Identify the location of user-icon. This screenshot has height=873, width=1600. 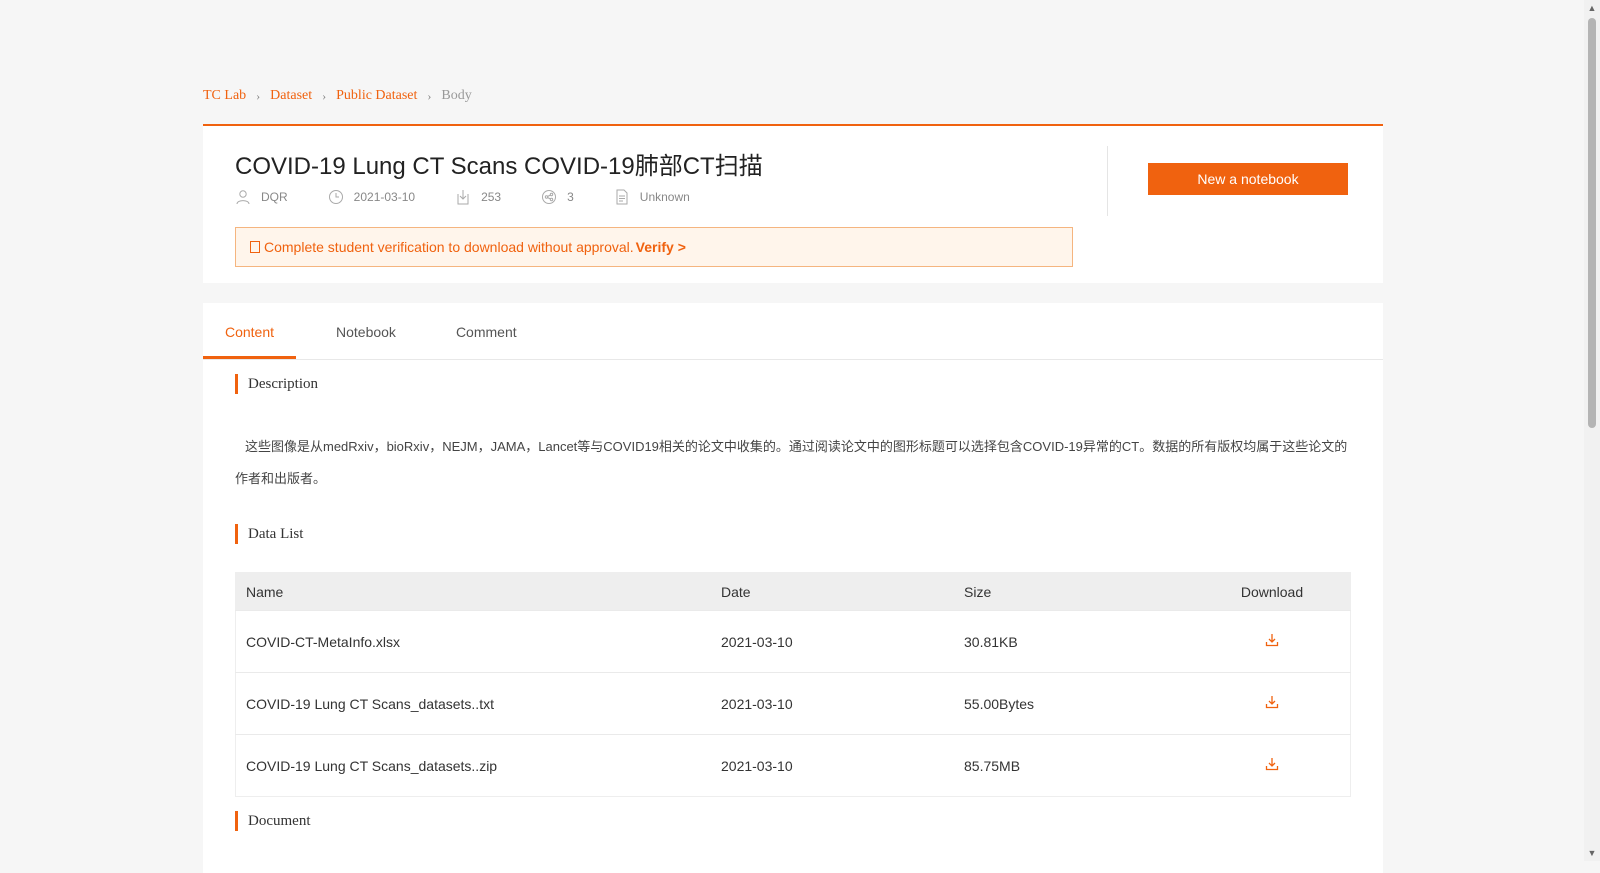
(243, 197).